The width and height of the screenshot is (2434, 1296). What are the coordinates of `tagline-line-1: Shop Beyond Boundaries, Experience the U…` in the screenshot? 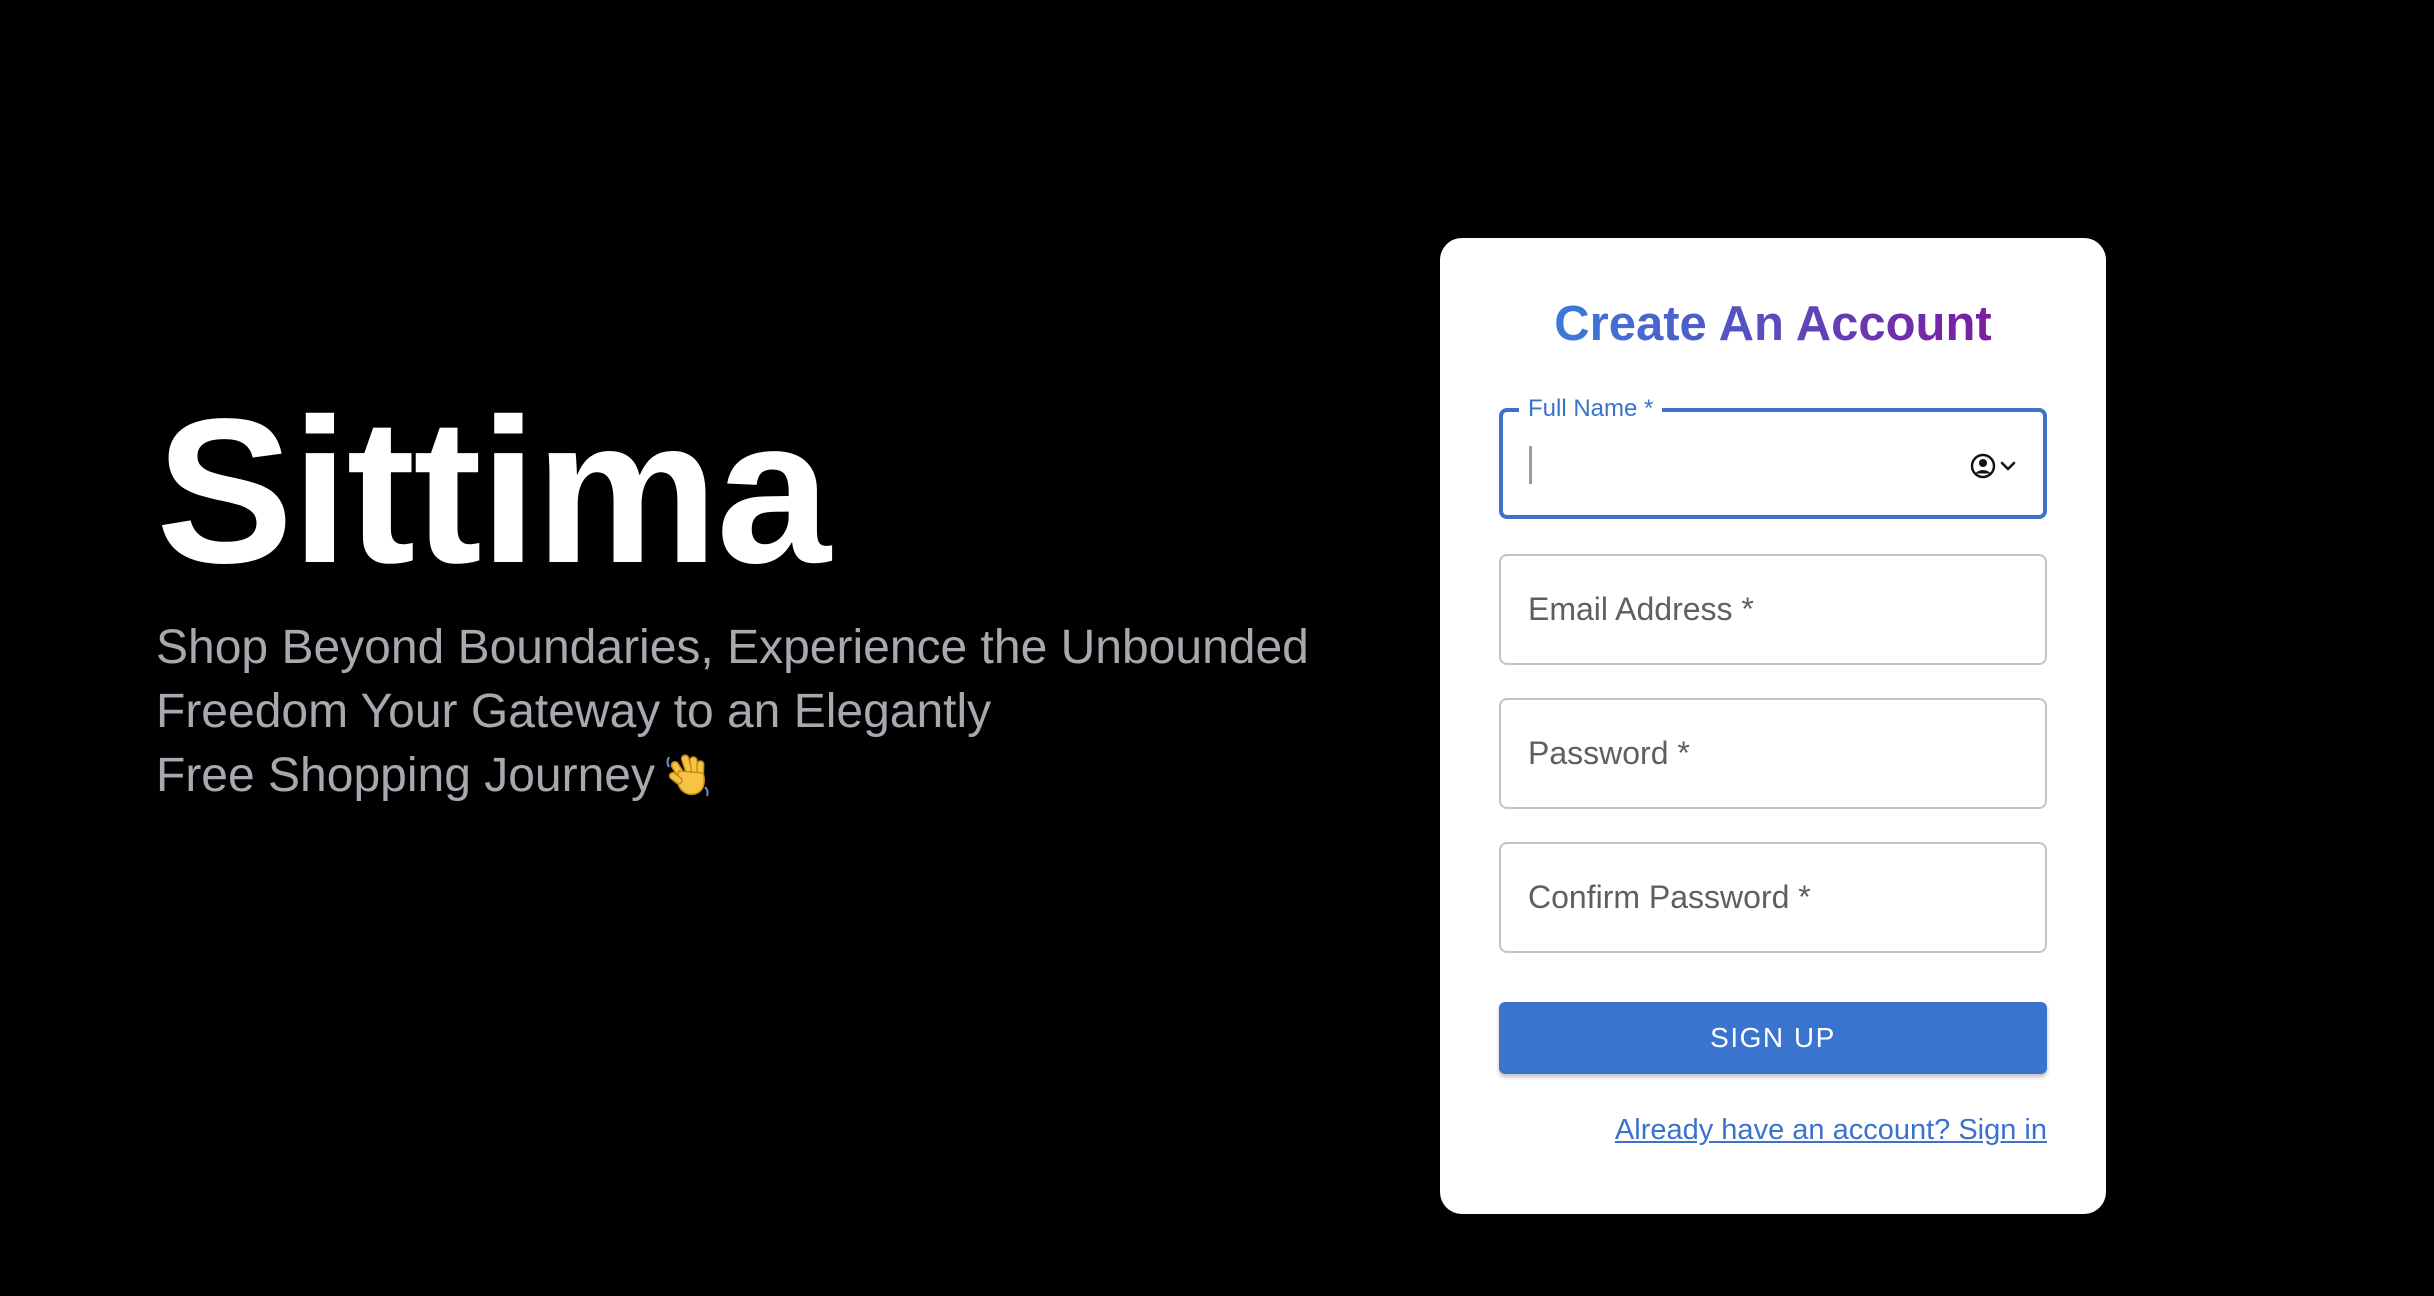 It's located at (732, 647).